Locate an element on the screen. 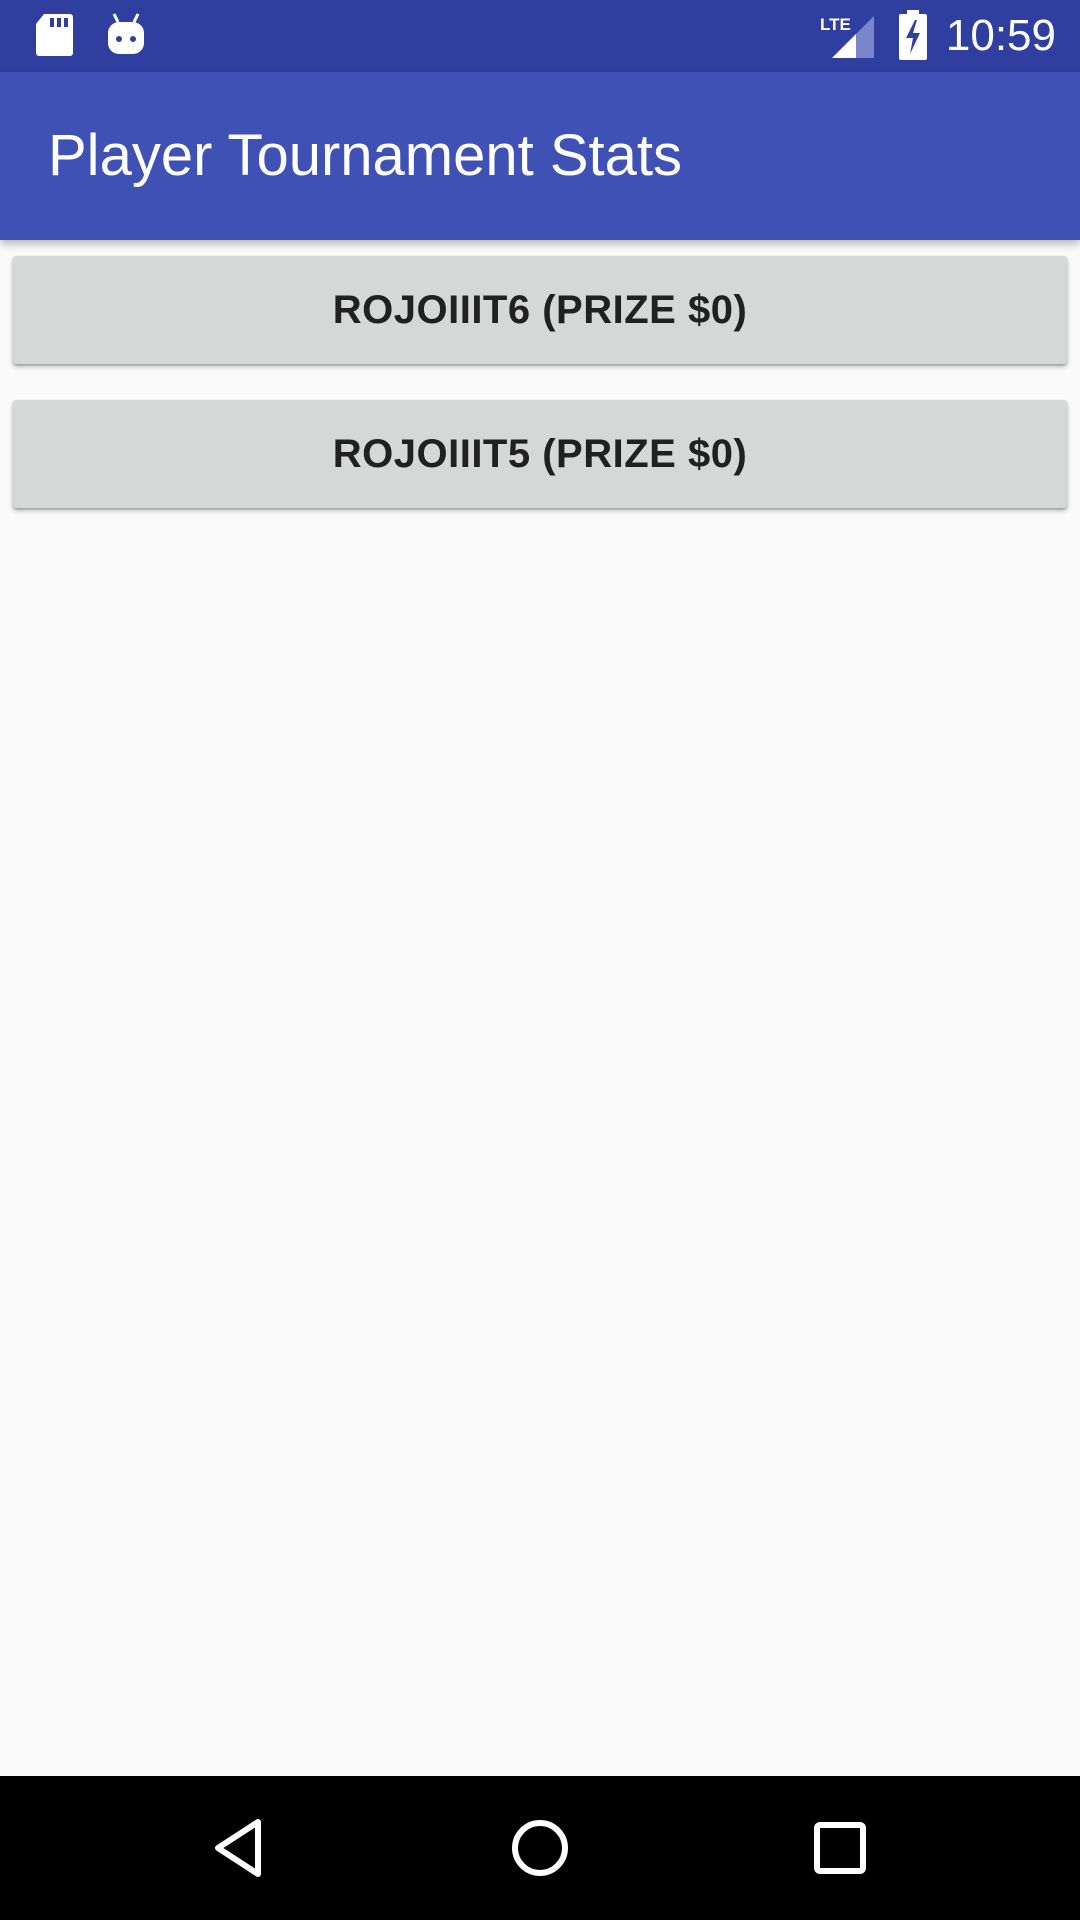 This screenshot has height=1920, width=1080. navigation-bar is located at coordinates (540, 1848).